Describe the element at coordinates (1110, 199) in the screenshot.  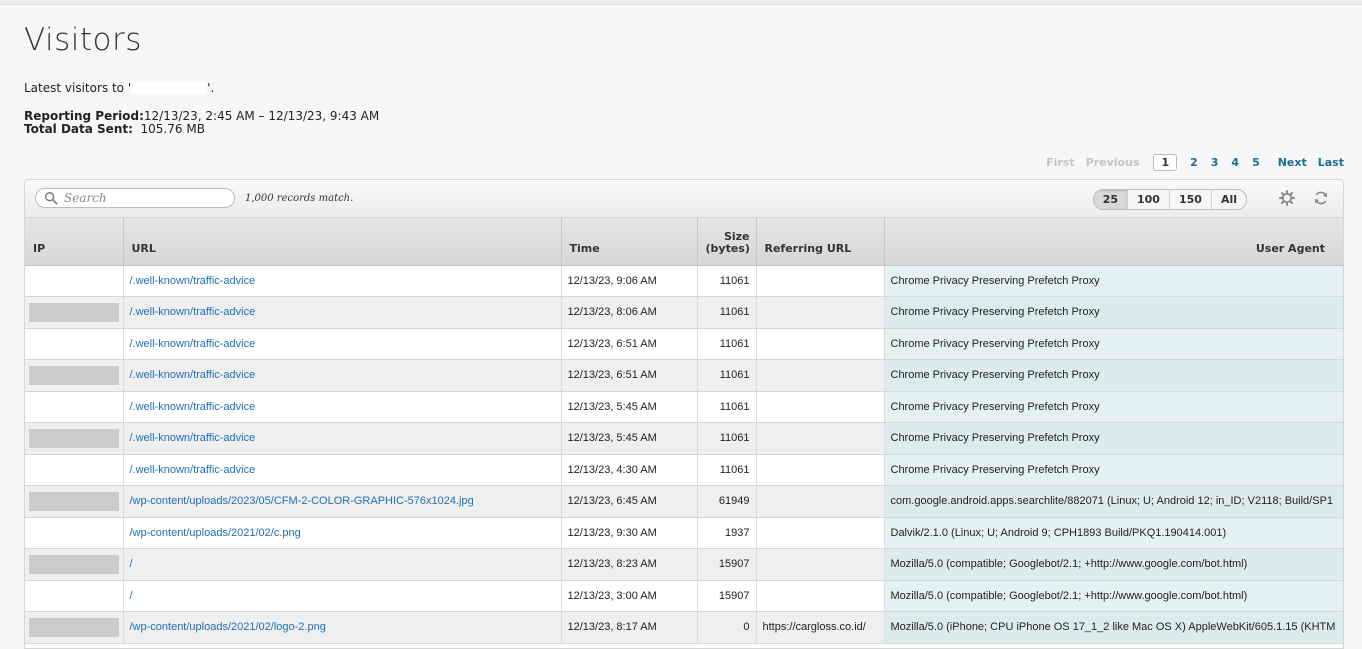
I see `page-size-25: 25` at that location.